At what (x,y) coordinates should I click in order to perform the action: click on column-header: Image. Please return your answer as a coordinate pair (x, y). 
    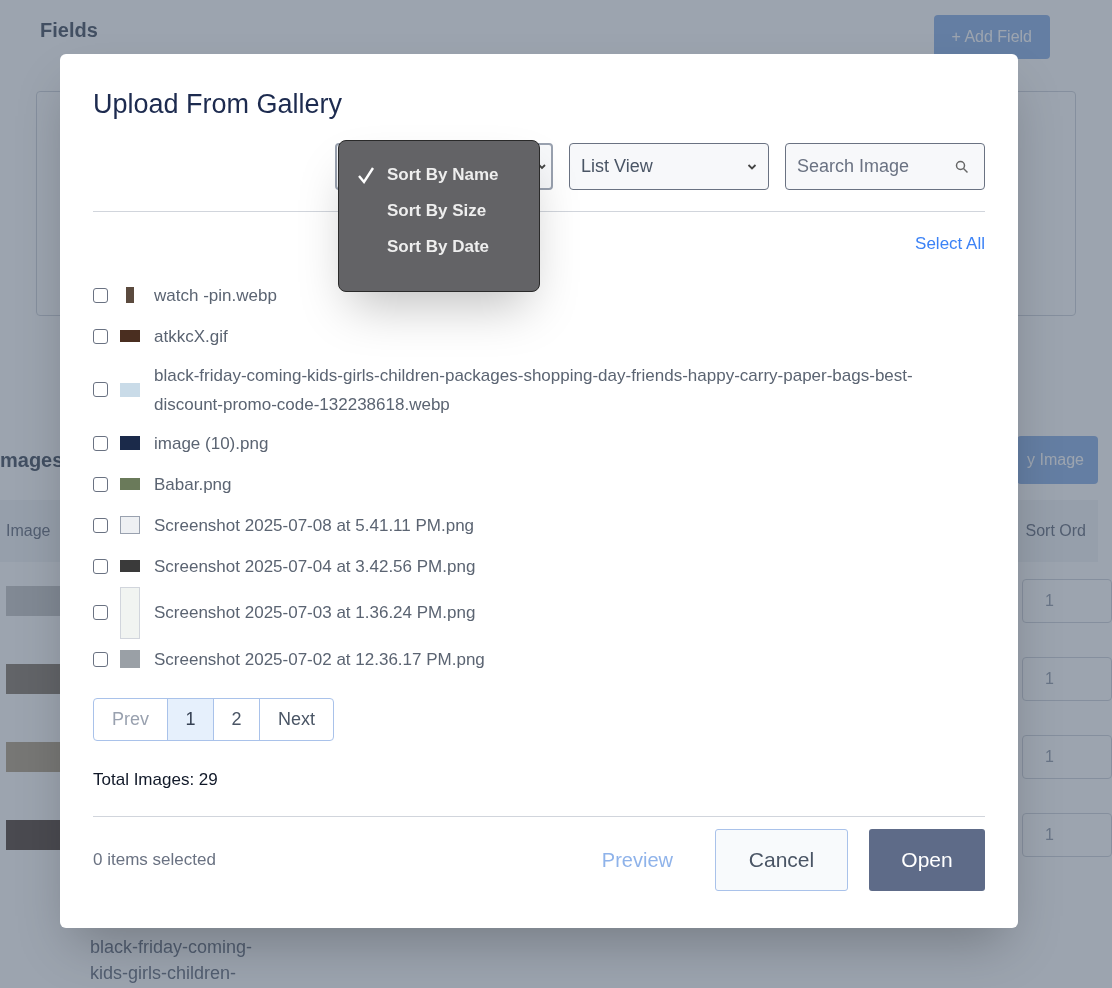
    Looking at the image, I should click on (28, 531).